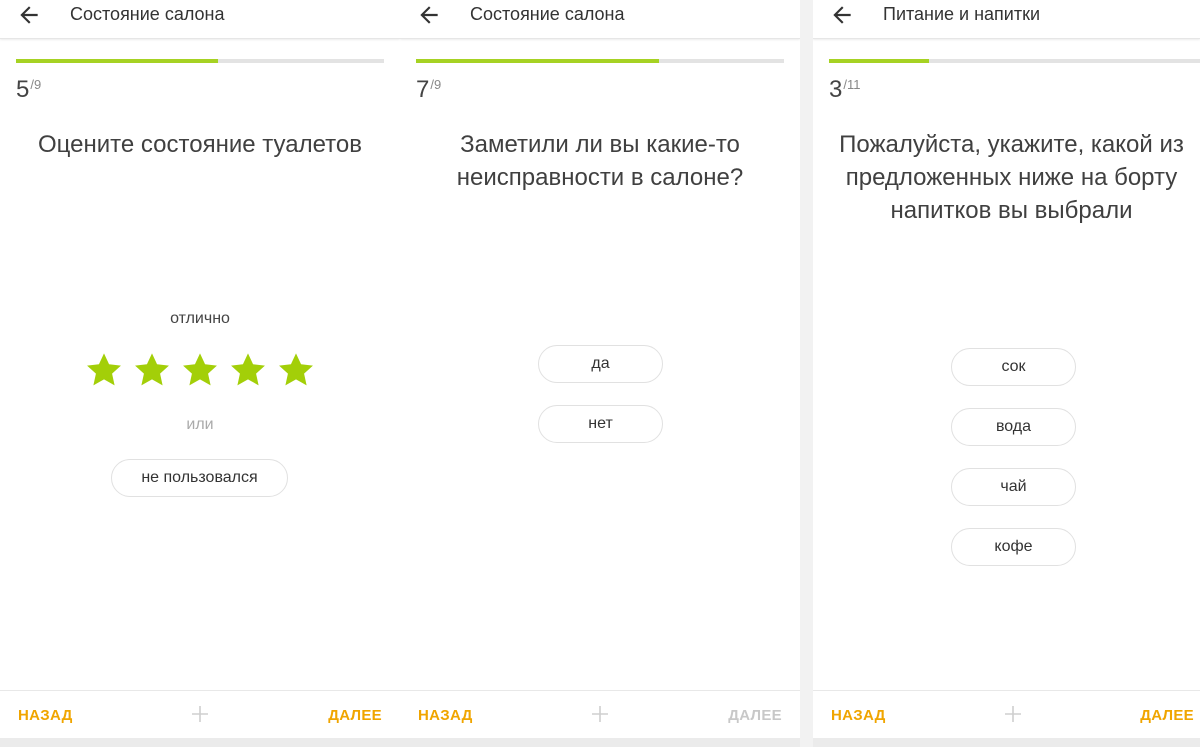 The width and height of the screenshot is (1200, 747). Describe the element at coordinates (836, 89) in the screenshot. I see `counter-current: 3` at that location.